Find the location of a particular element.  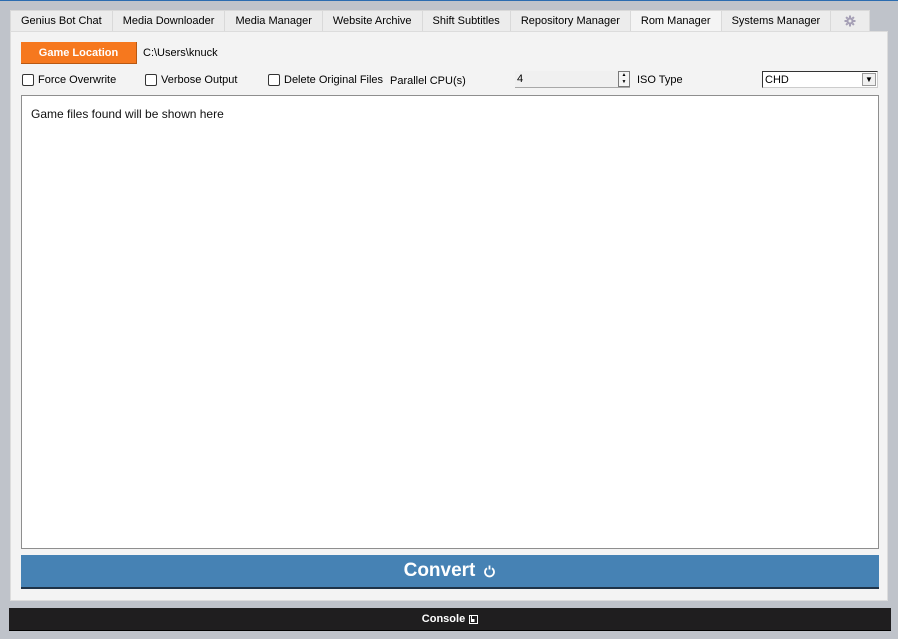

output-placeholder: Game files found will be shown here is located at coordinates (127, 114).